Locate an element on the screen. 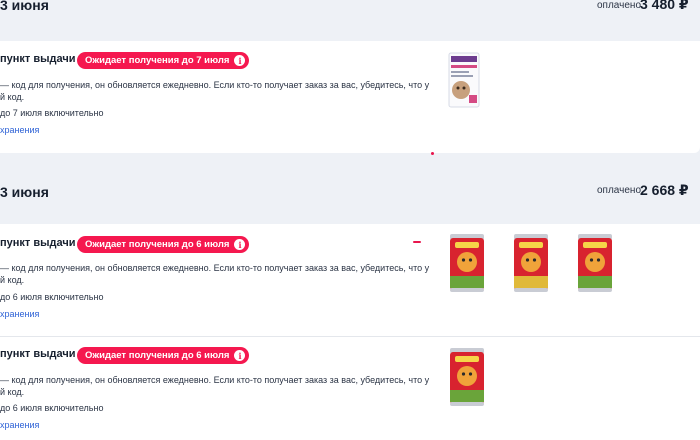  status-badge: Ожидает получения до 7 июля i is located at coordinates (163, 60).